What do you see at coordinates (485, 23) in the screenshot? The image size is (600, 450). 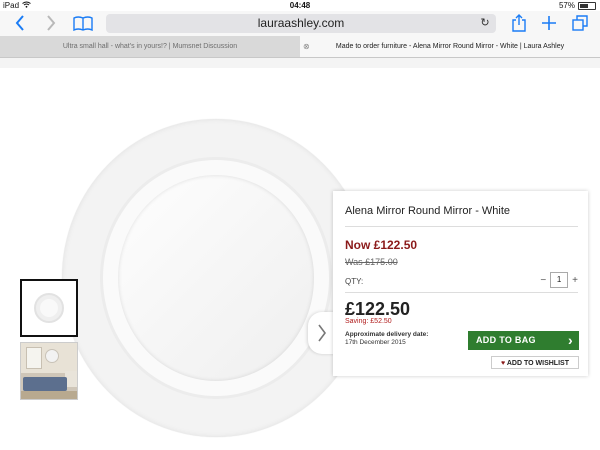 I see `reload-icon: ↻` at bounding box center [485, 23].